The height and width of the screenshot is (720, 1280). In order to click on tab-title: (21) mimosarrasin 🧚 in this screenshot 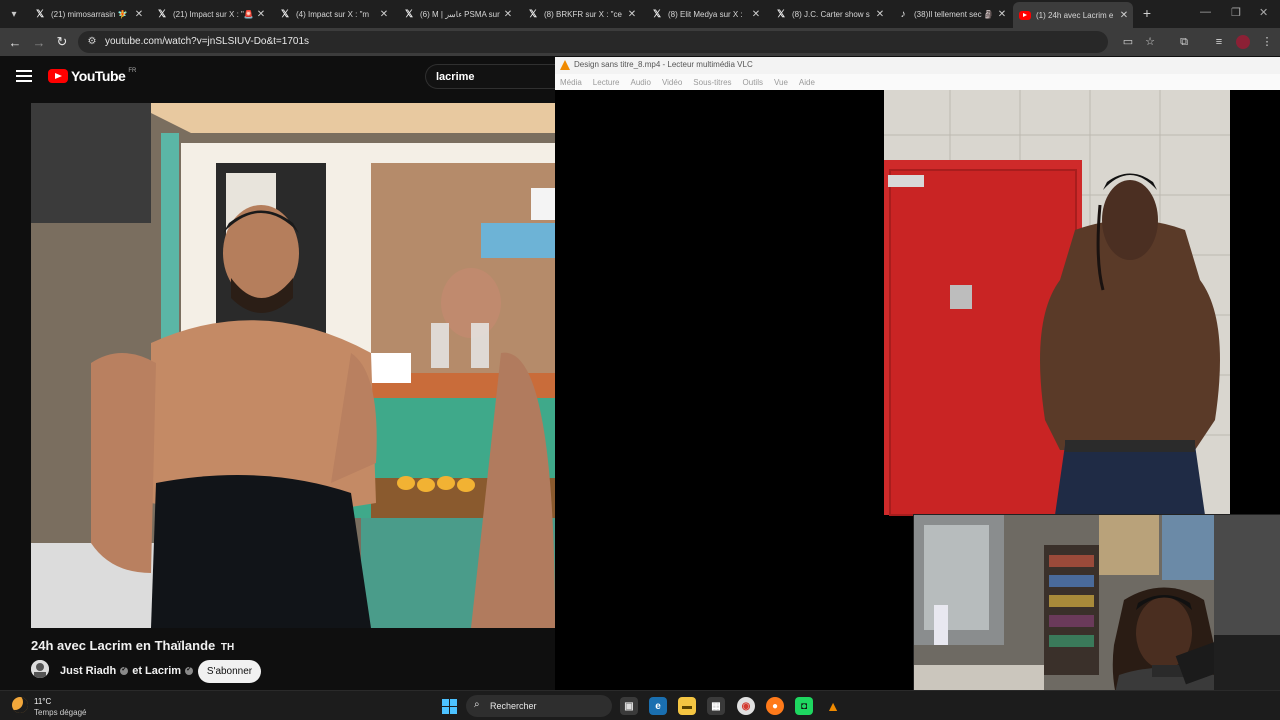, I will do `click(89, 14)`.